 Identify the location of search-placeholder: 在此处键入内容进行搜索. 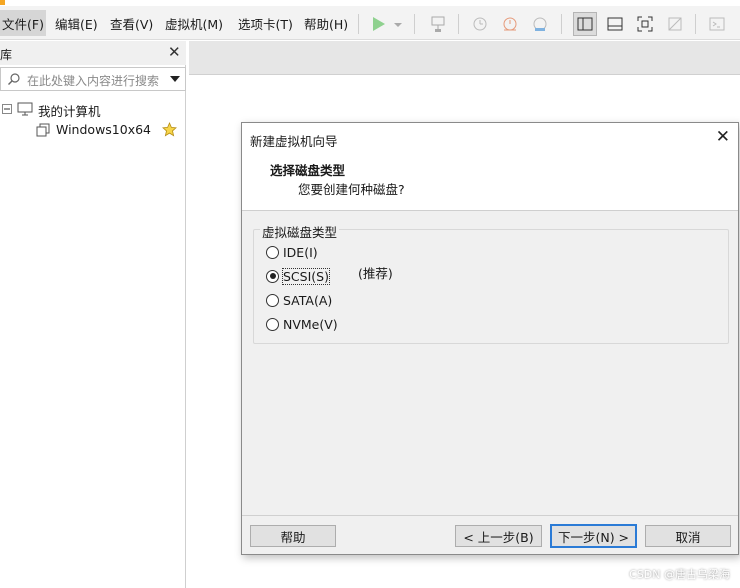
(93, 81).